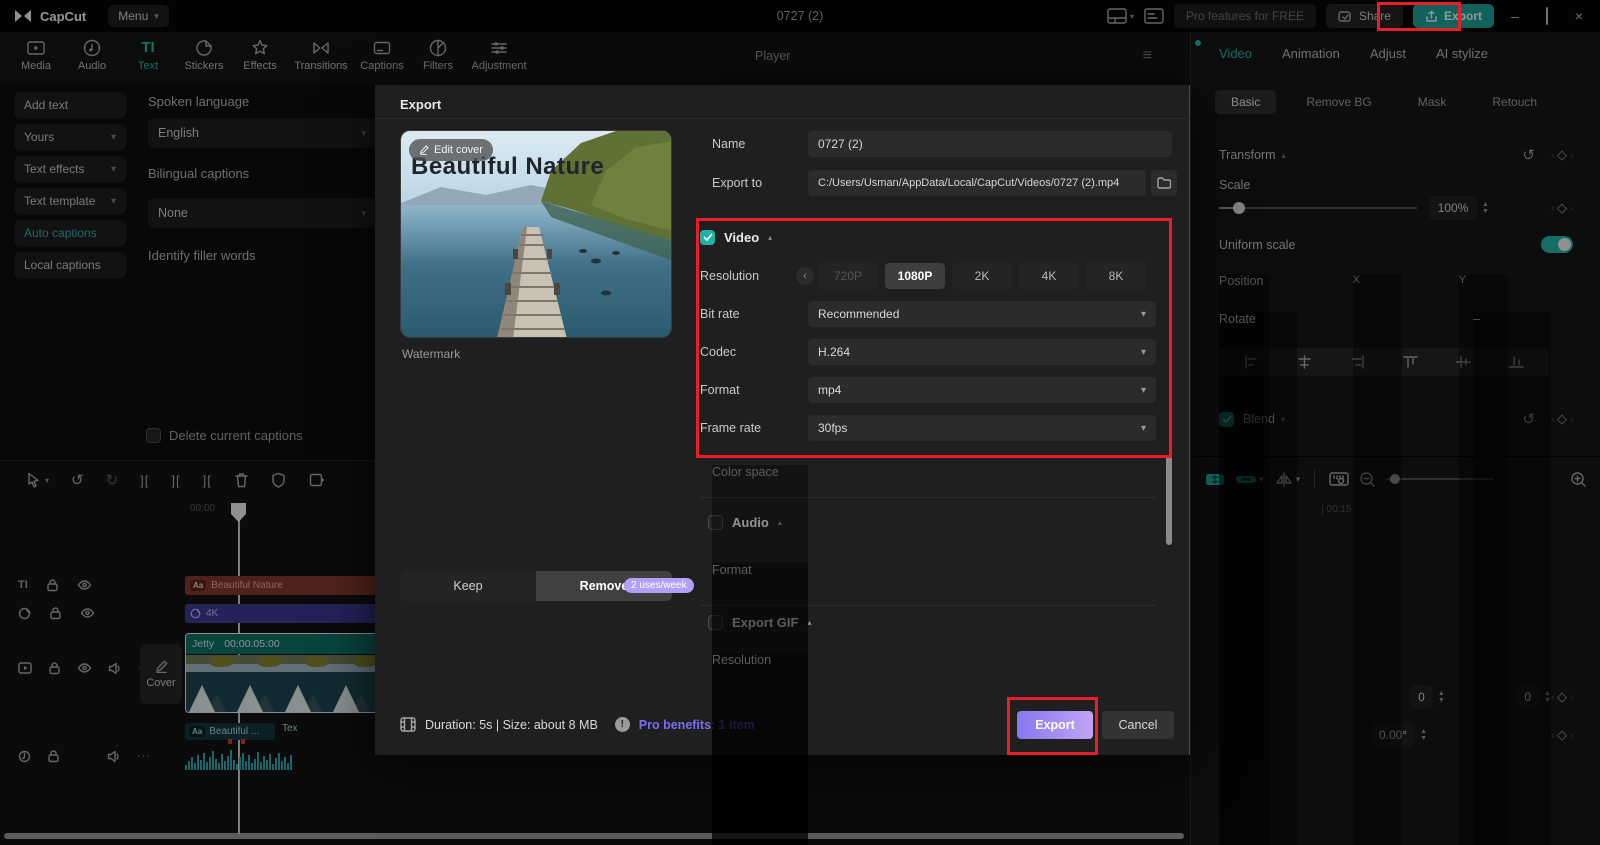 Image resolution: width=1600 pixels, height=845 pixels. What do you see at coordinates (1419, 16) in the screenshot?
I see `annotation-titlebar-export` at bounding box center [1419, 16].